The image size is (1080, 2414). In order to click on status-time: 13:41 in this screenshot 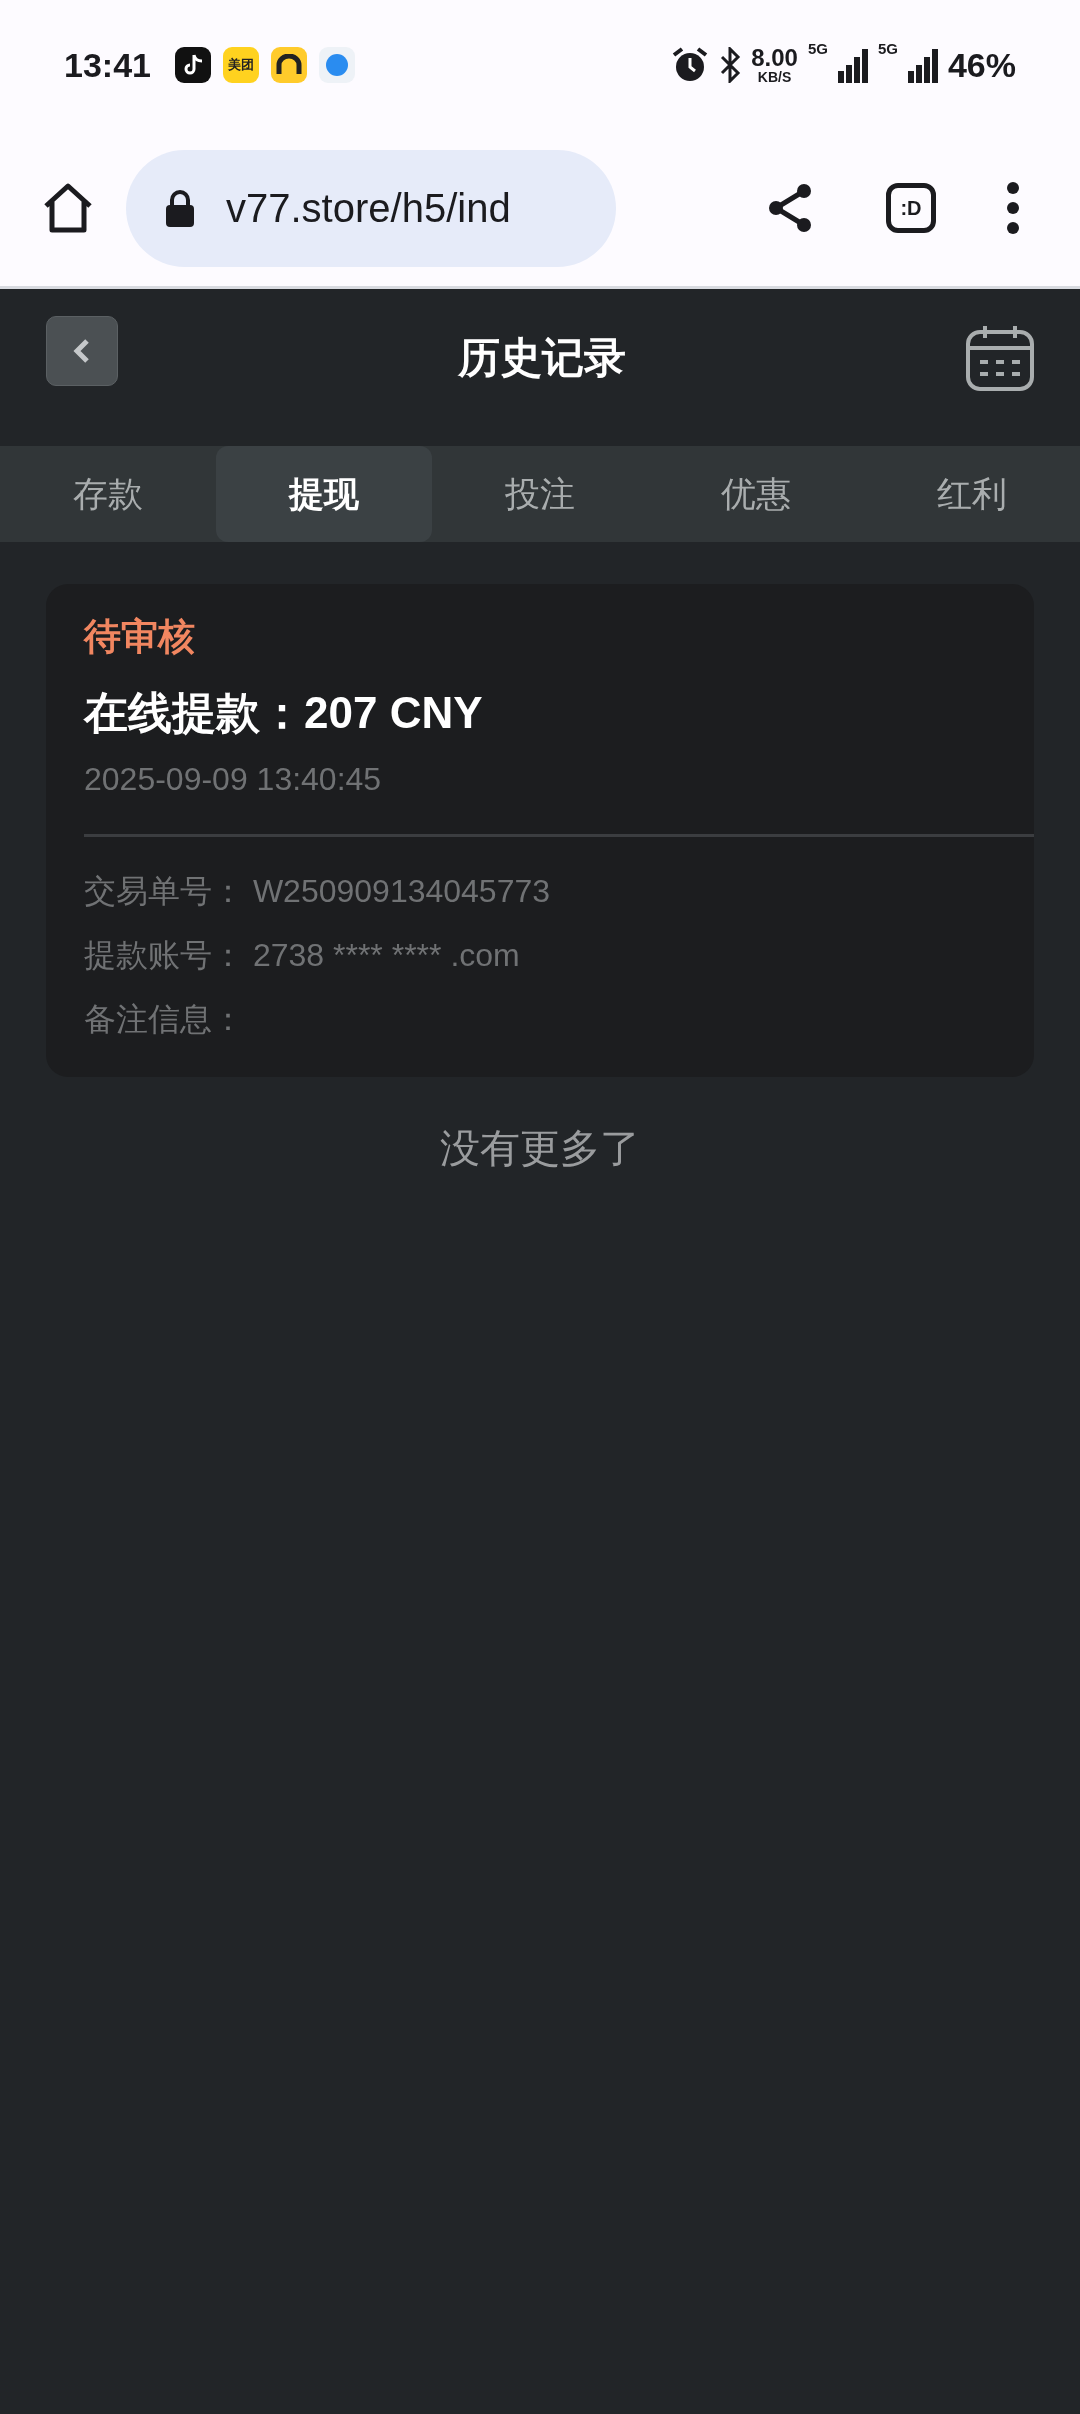, I will do `click(107, 65)`.